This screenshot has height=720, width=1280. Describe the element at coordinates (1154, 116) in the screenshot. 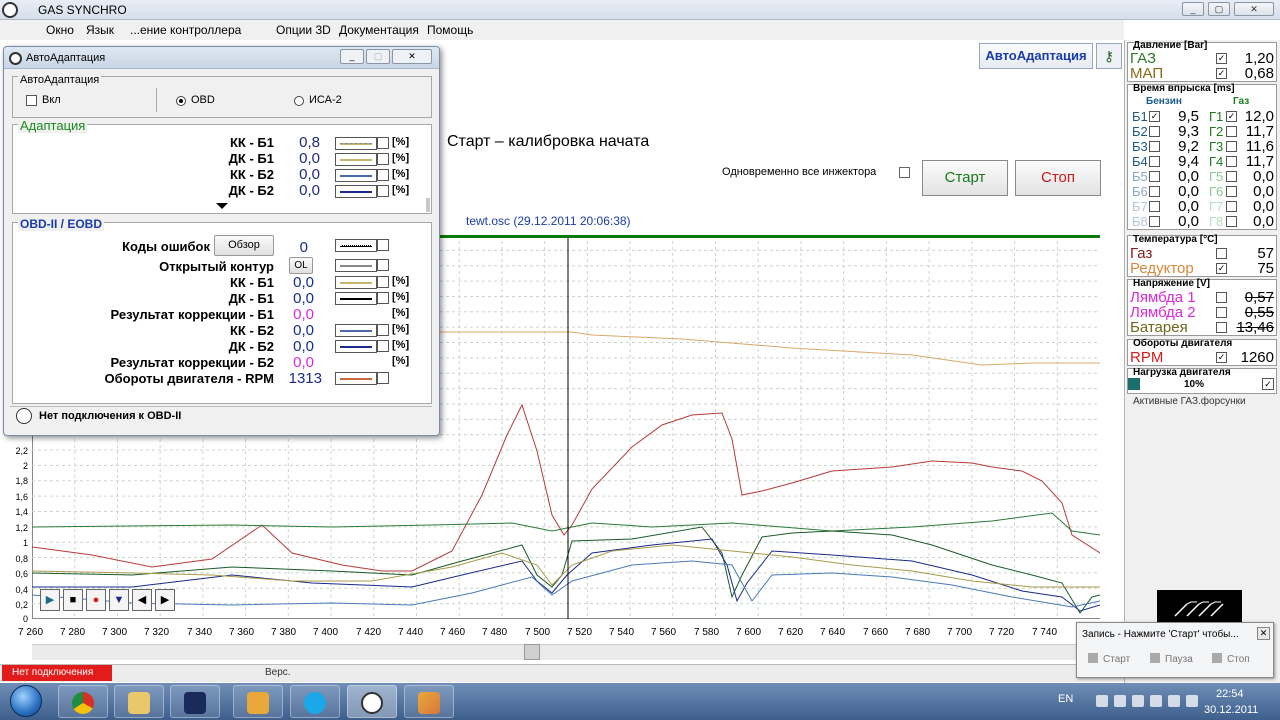

I see `petrol-injector-checkbox: ✓` at that location.